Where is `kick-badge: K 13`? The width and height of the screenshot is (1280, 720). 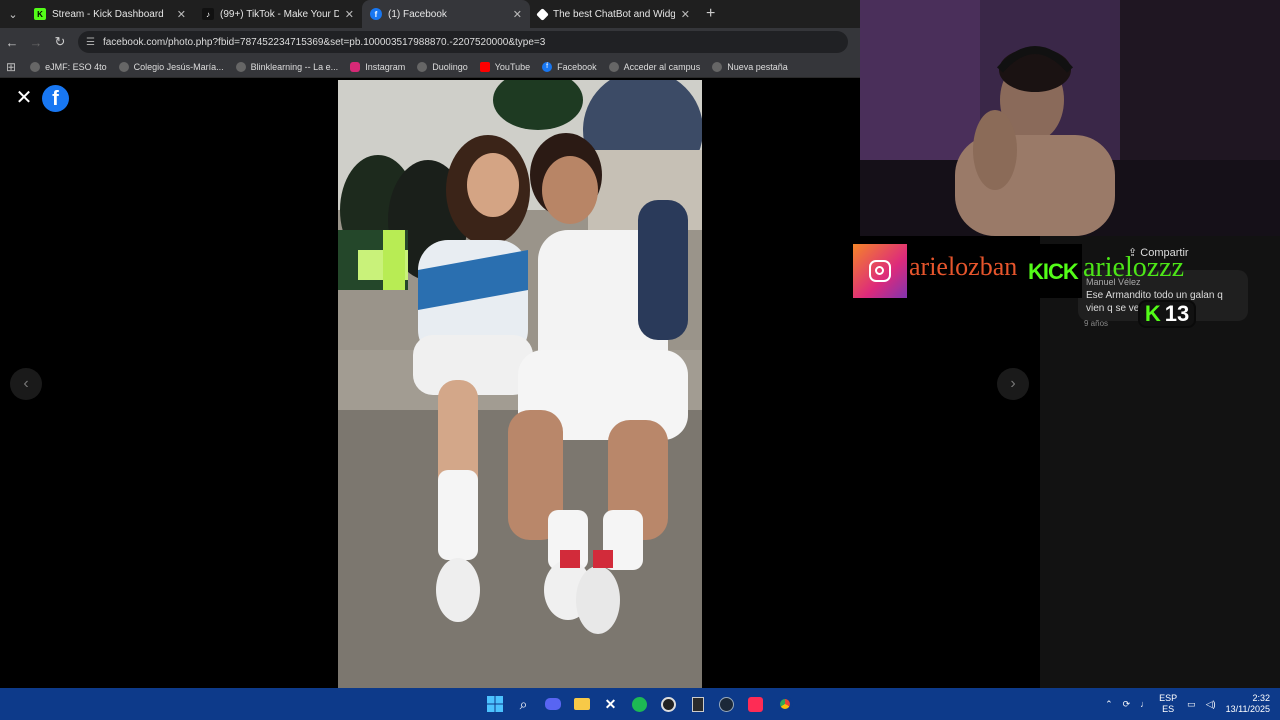
kick-badge: K 13 is located at coordinates (1167, 314).